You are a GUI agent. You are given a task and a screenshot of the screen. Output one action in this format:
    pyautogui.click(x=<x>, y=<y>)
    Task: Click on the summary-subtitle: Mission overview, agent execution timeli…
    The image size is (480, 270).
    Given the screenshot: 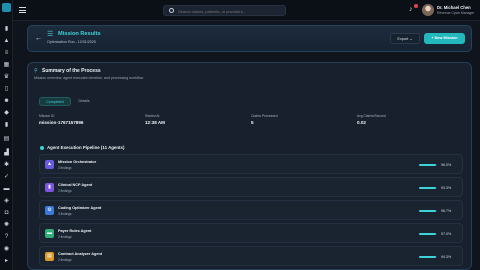 What is the action you would take?
    pyautogui.click(x=89, y=78)
    